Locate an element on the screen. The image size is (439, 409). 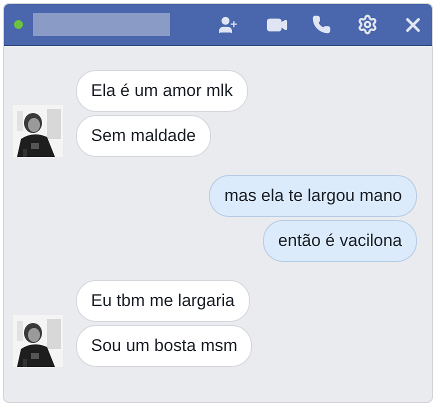
settings-icon is located at coordinates (367, 24).